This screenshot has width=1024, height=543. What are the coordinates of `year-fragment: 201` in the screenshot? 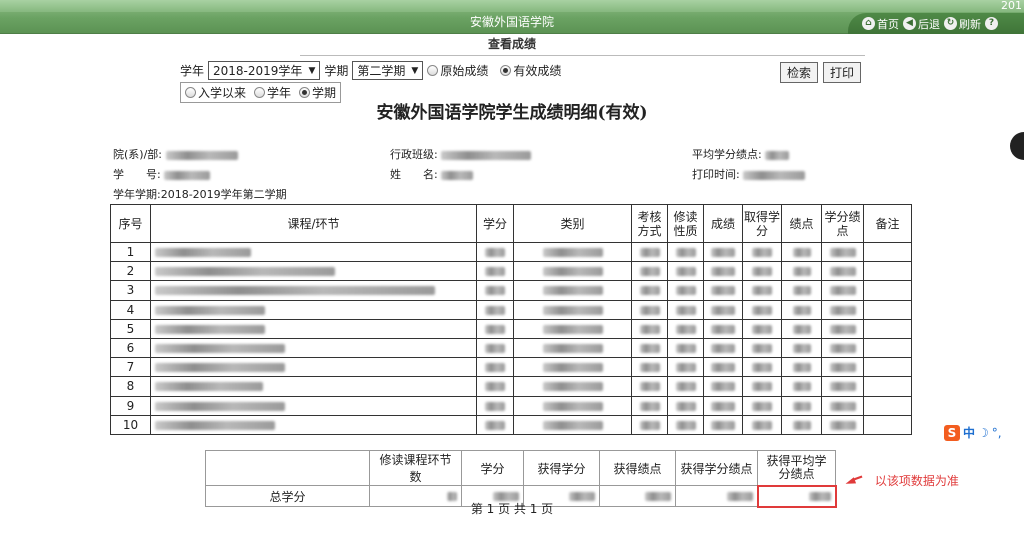 It's located at (1011, 6).